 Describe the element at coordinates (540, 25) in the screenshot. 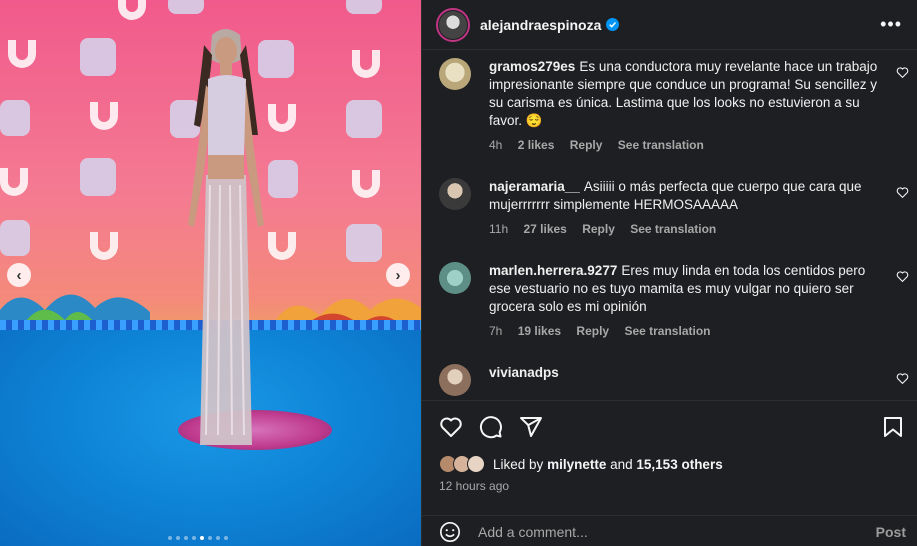

I see `author-username: alejandraespinoza` at that location.